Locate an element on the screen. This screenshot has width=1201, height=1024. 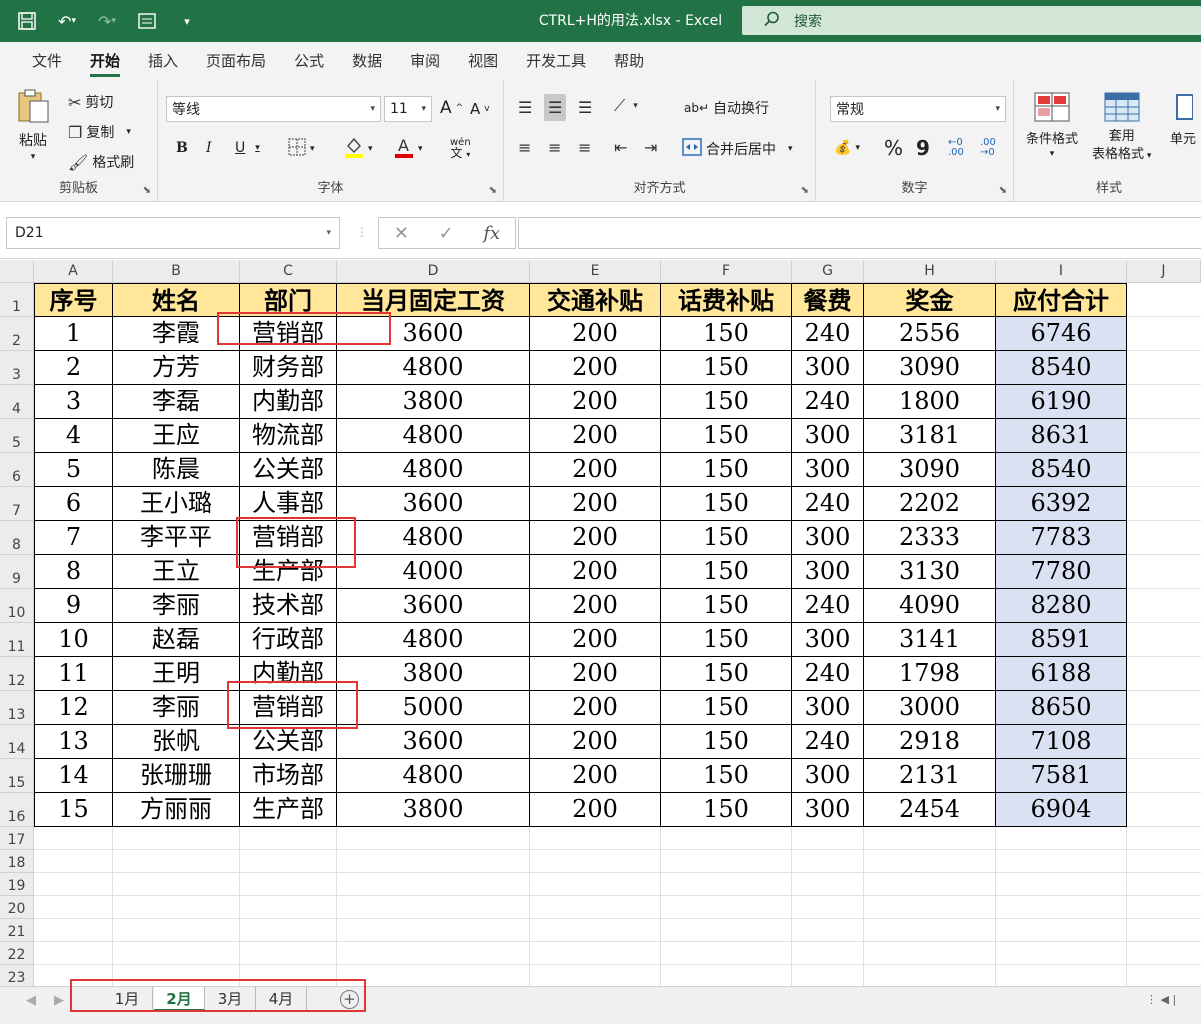
table-cell: 生产部 is located at coordinates (288, 572).